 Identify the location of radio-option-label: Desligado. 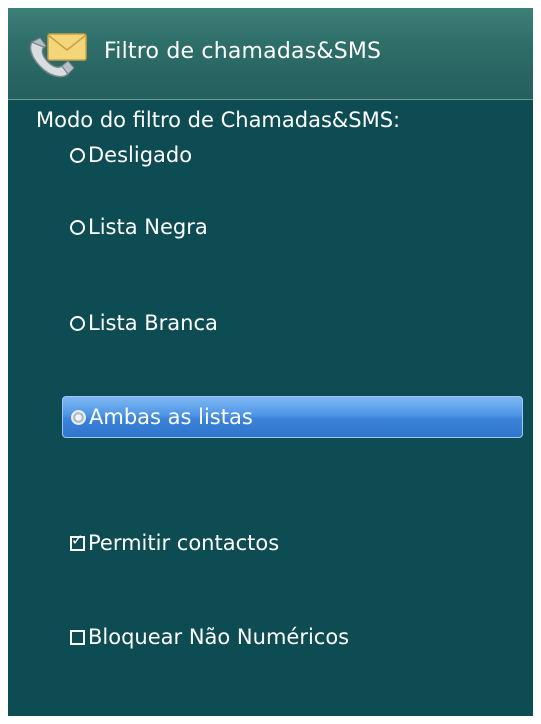
(140, 155).